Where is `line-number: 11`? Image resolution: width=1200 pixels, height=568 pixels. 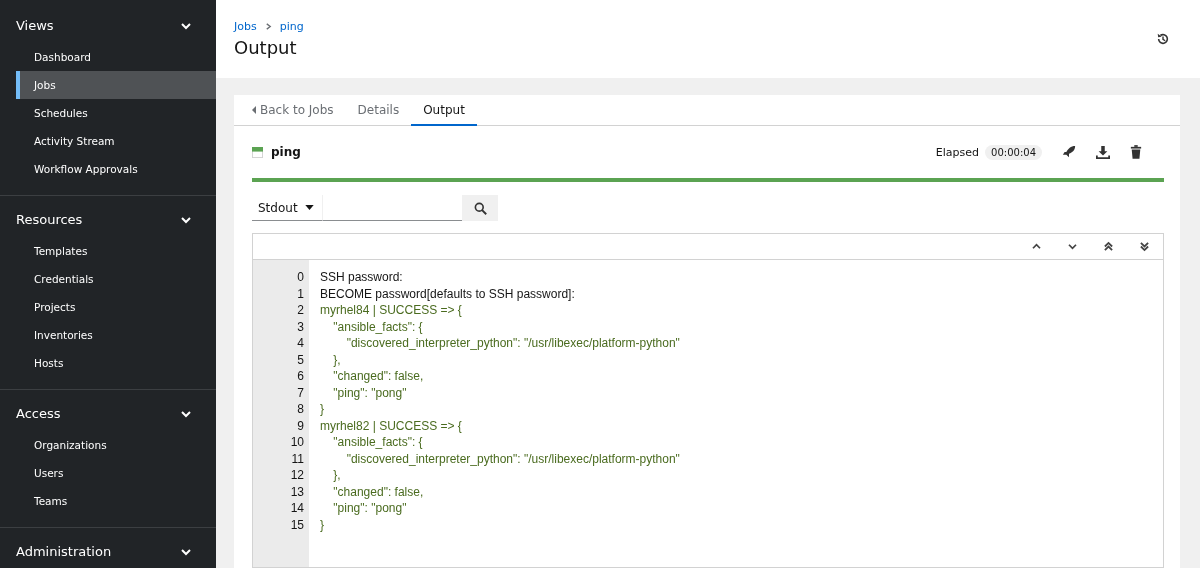
line-number: 11 is located at coordinates (297, 458).